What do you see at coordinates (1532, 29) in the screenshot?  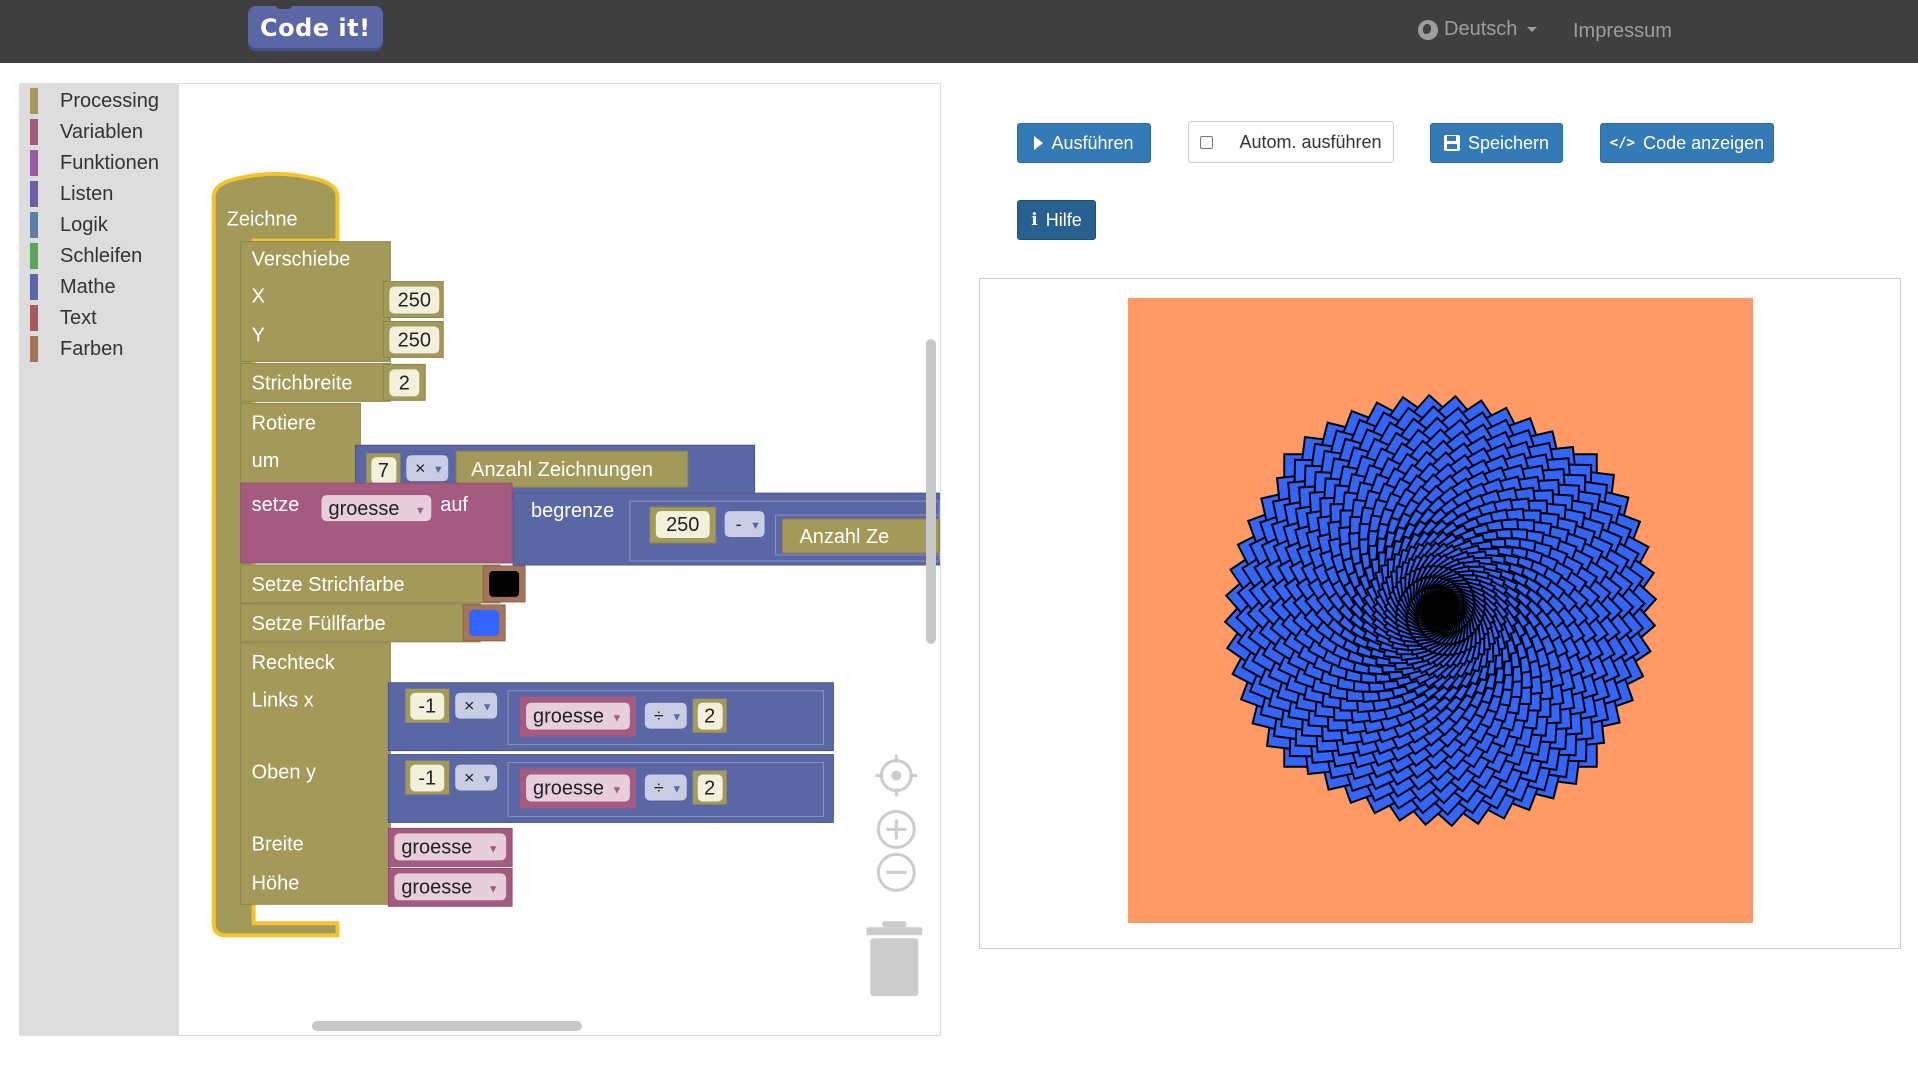 I see `caret-down-icon` at bounding box center [1532, 29].